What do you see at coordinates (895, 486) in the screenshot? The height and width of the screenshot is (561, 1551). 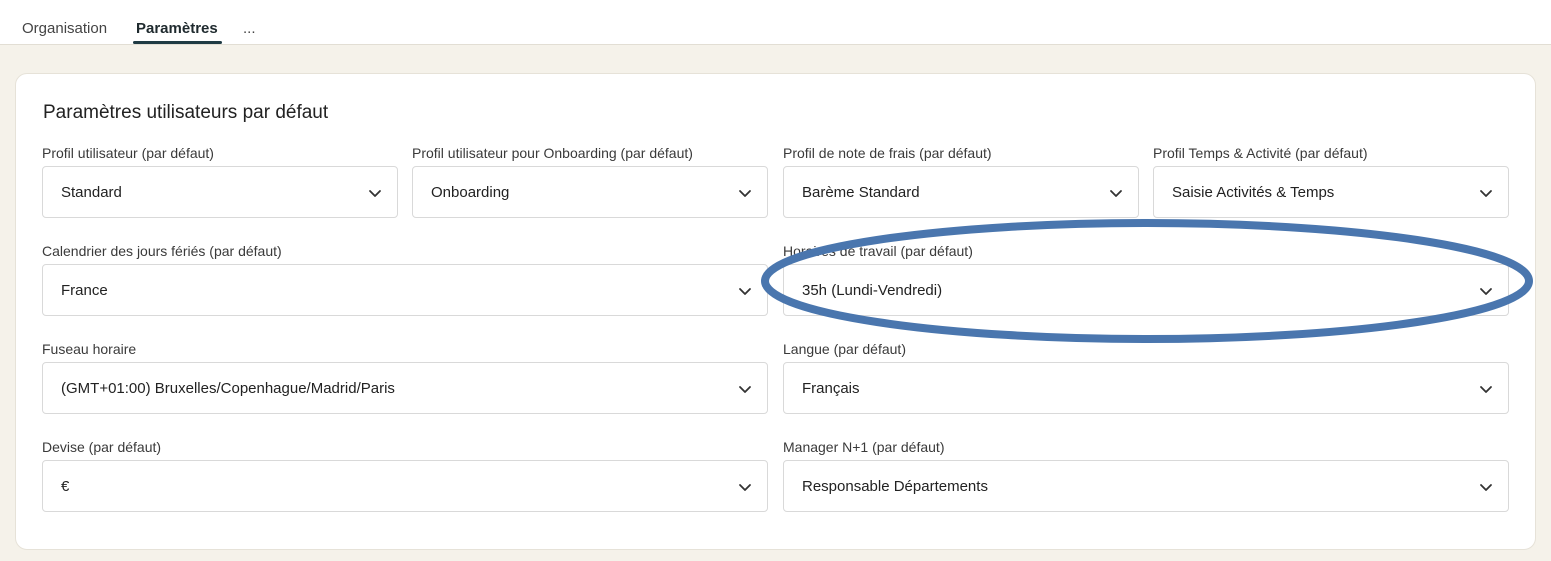 I see `manager-value: Responsable Départements` at bounding box center [895, 486].